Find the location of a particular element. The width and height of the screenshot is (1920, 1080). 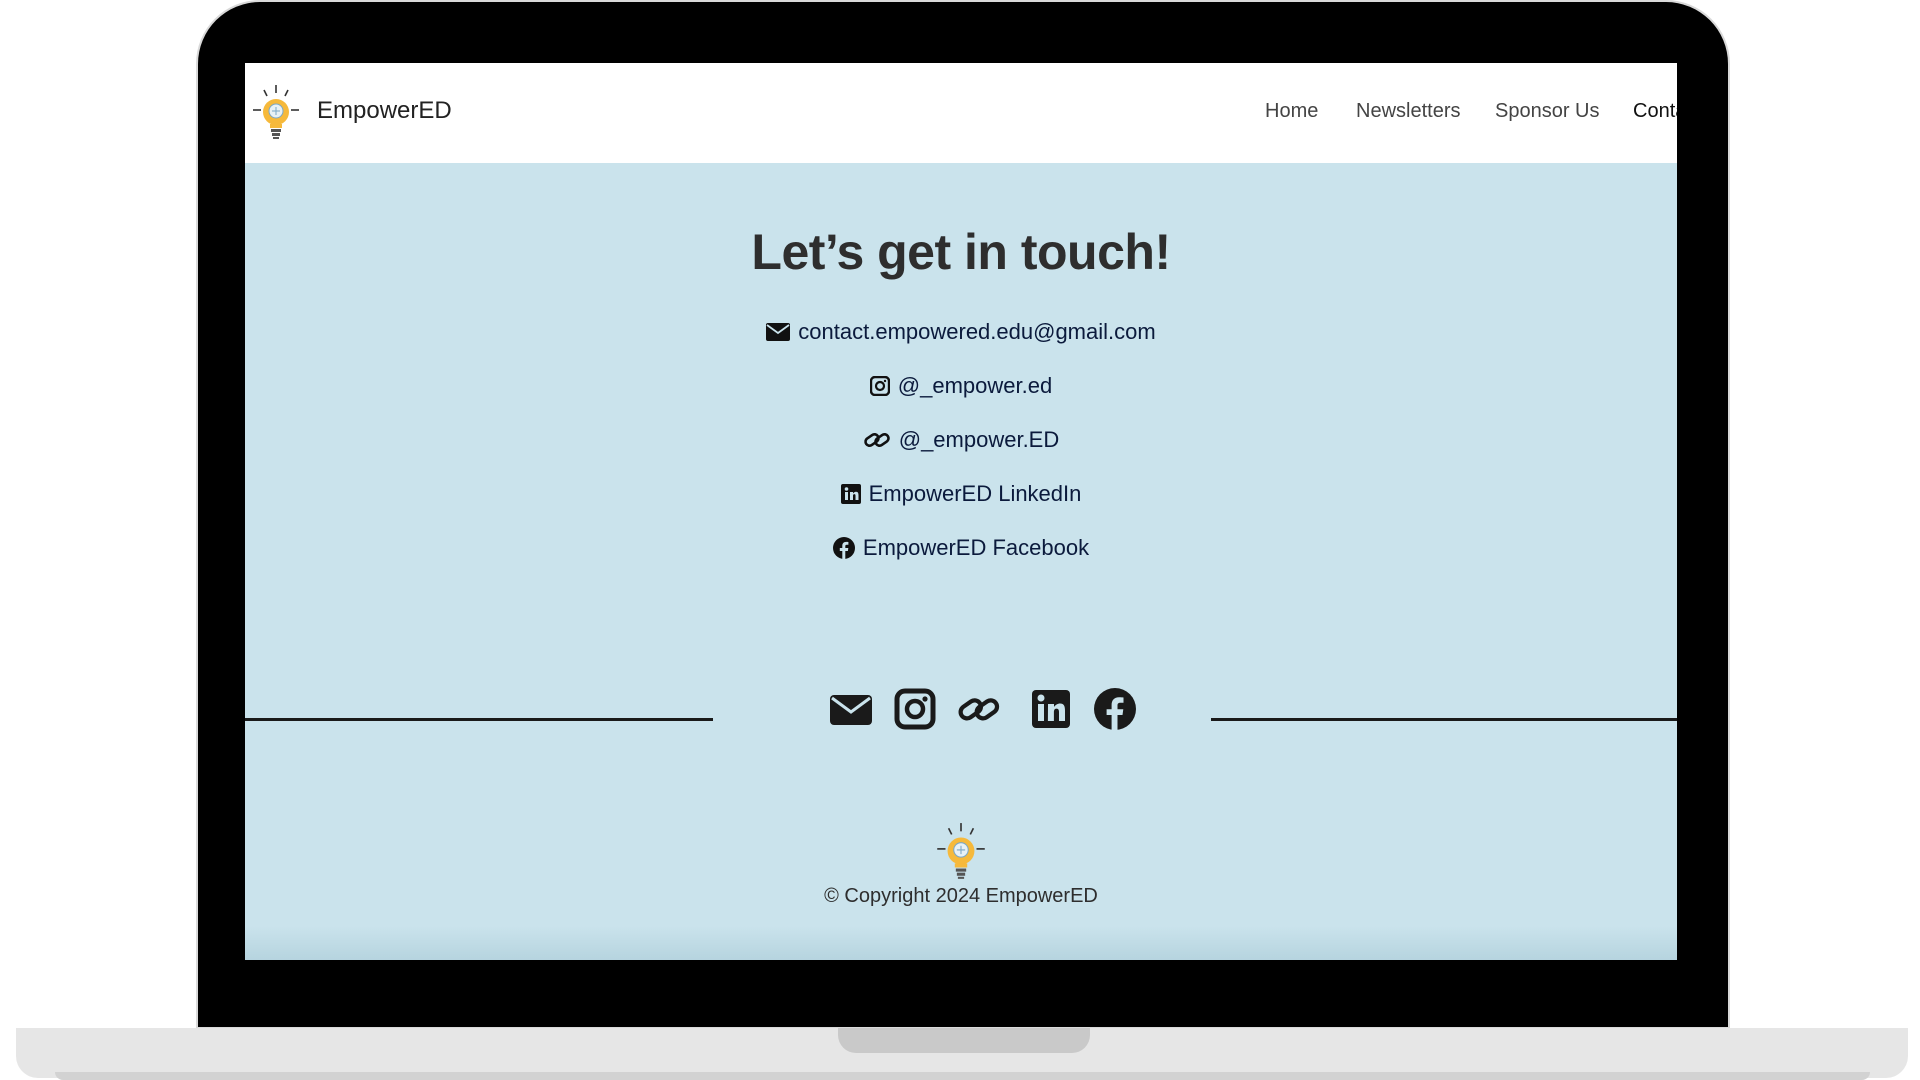

link-handle-link: @_empower.ED is located at coordinates (961, 440).